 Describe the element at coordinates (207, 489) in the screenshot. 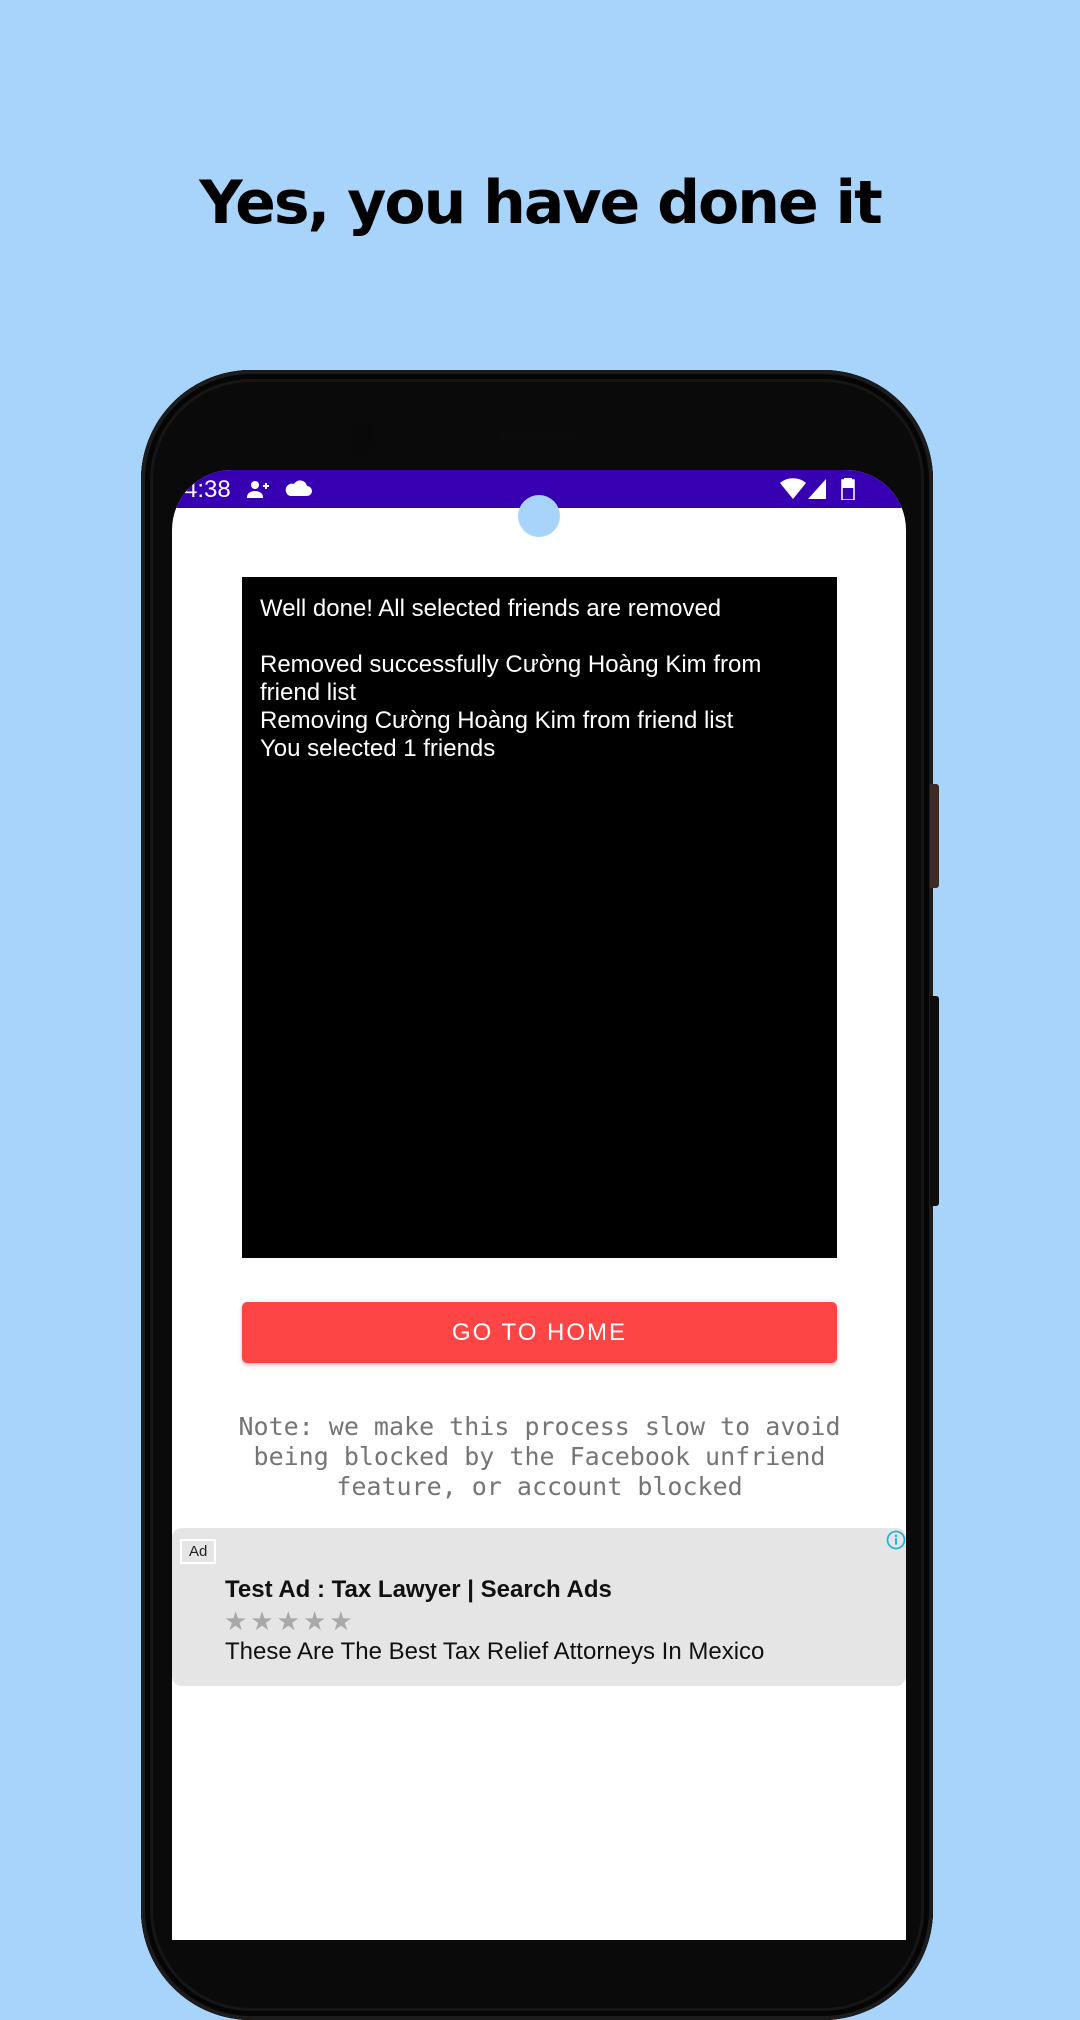

I see `status-time: 4:38` at that location.